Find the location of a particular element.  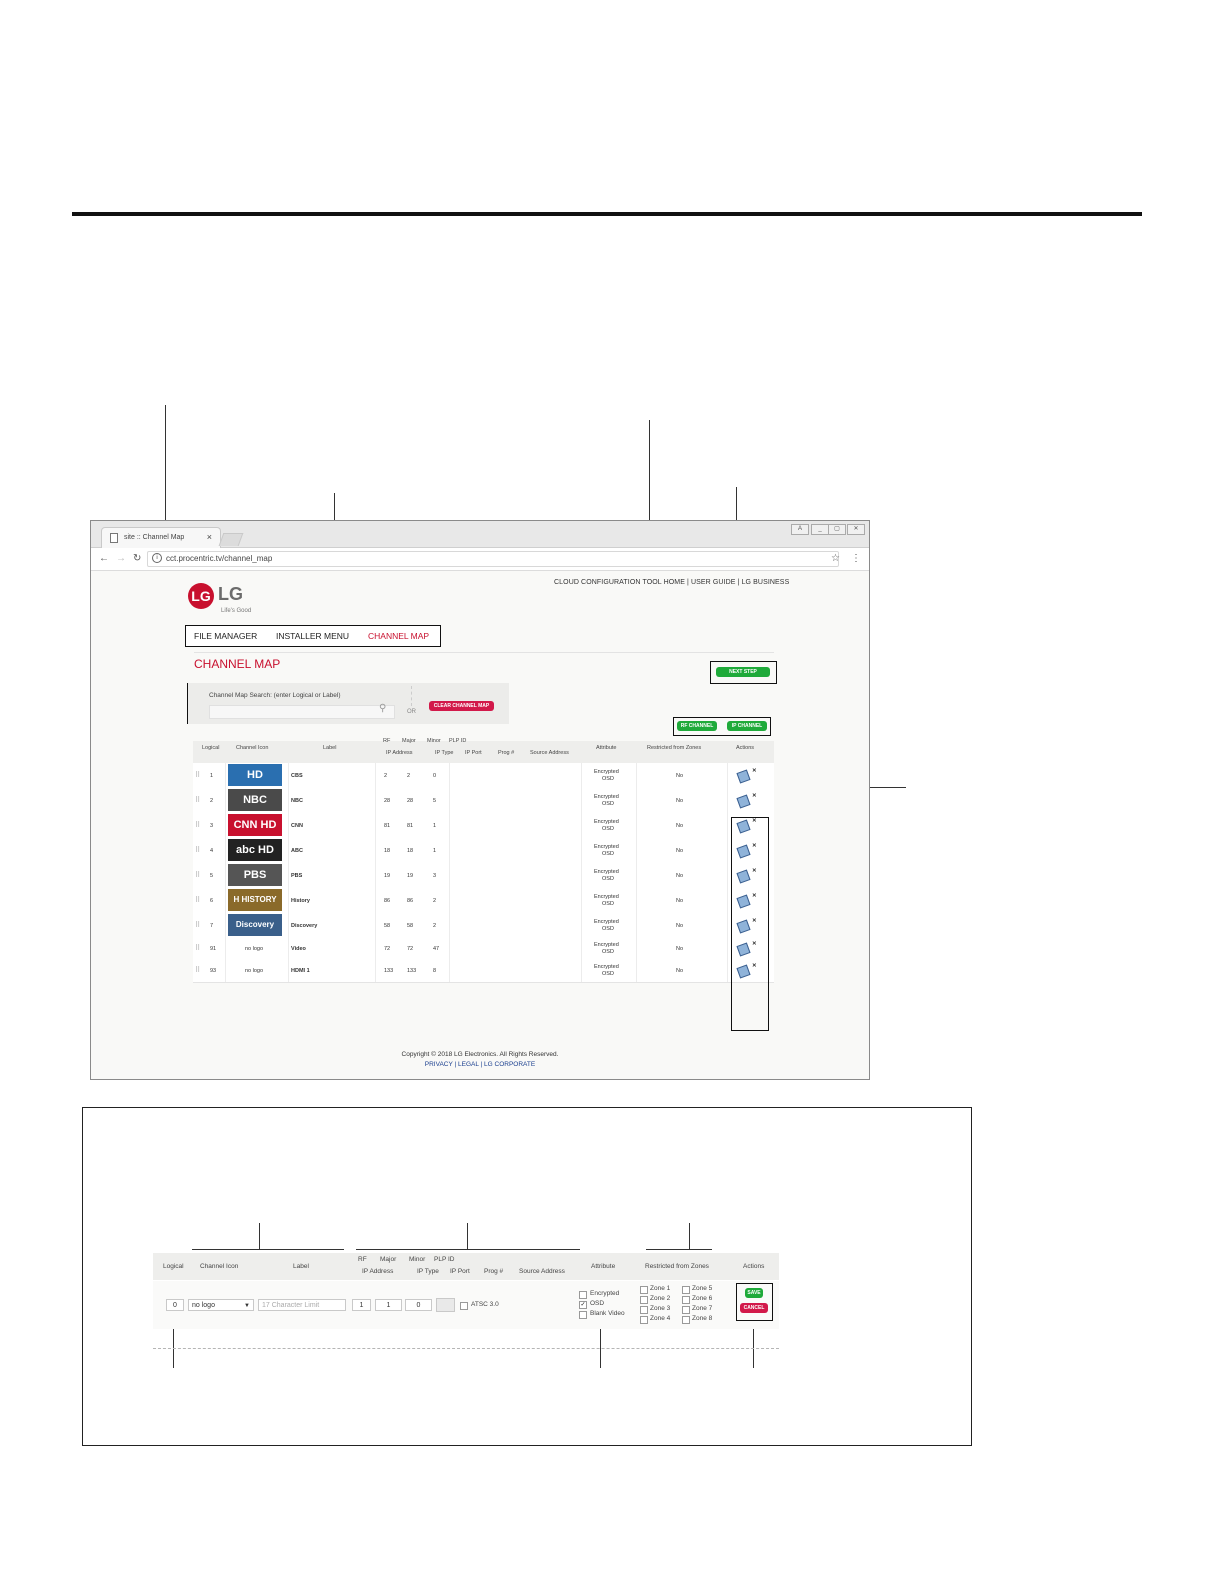

zone-2-checkbox is located at coordinates (644, 1300).